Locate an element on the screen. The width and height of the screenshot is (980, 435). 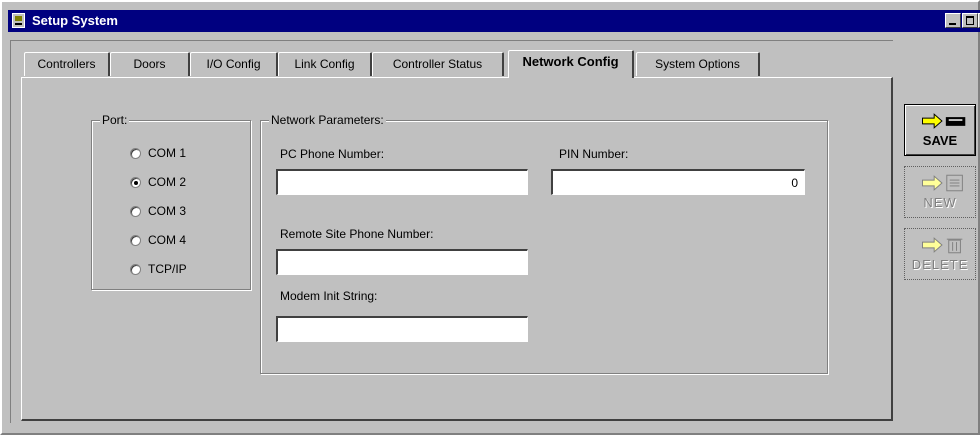
tab-doors: Doors is located at coordinates (150, 64).